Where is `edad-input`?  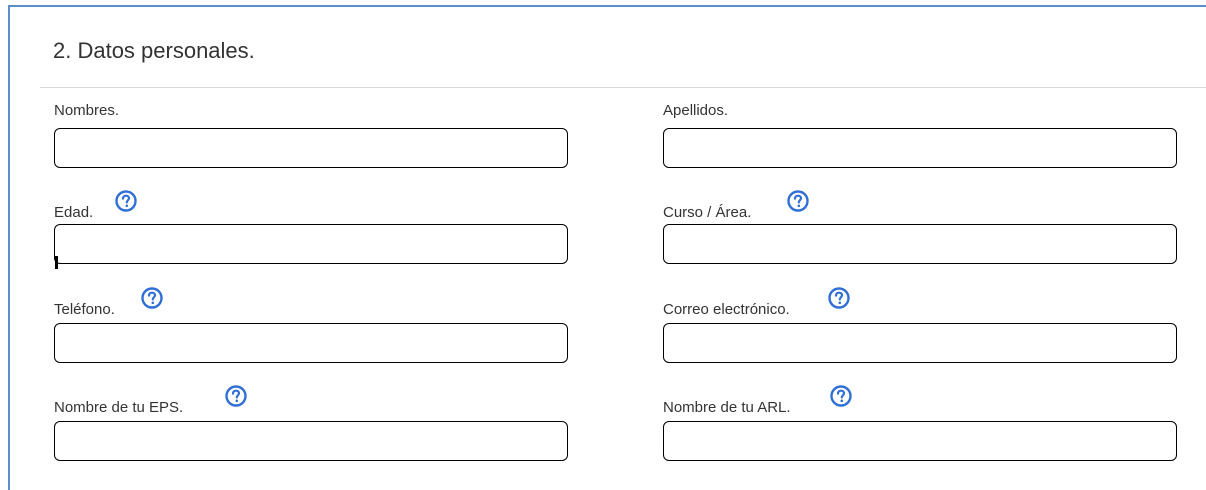
edad-input is located at coordinates (311, 244).